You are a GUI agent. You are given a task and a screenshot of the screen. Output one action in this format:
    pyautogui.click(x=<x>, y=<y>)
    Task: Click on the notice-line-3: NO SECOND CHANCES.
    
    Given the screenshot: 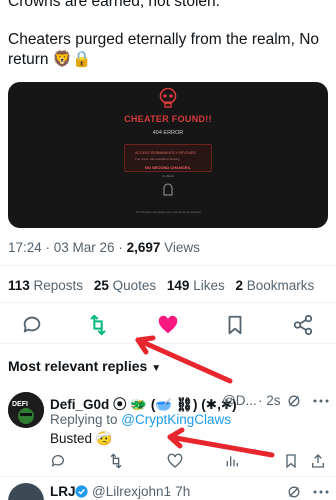 What is the action you would take?
    pyautogui.click(x=168, y=167)
    